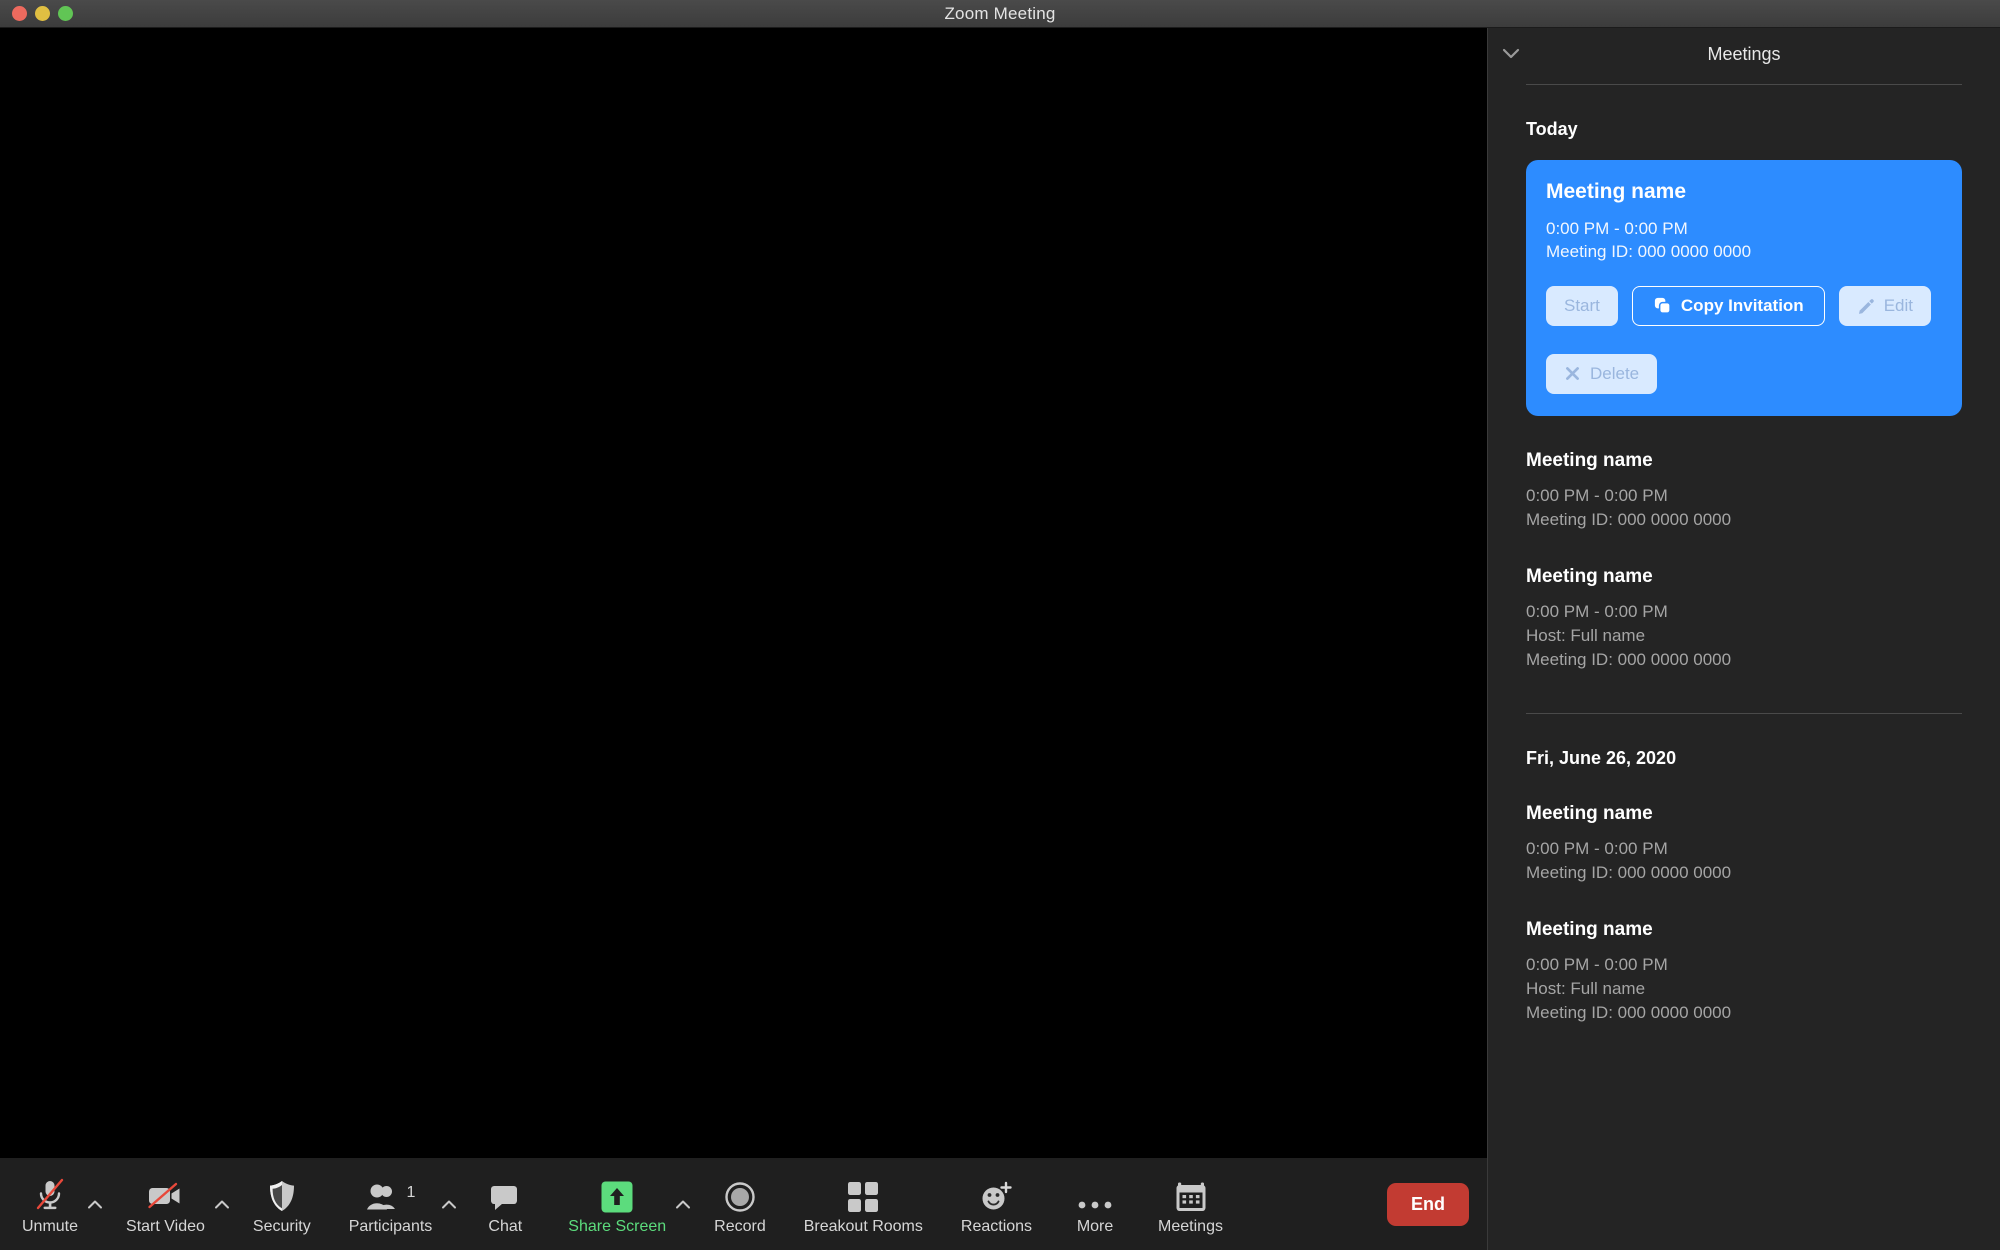 The height and width of the screenshot is (1250, 2000). I want to click on window-title: Zoom Meeting, so click(1000, 13).